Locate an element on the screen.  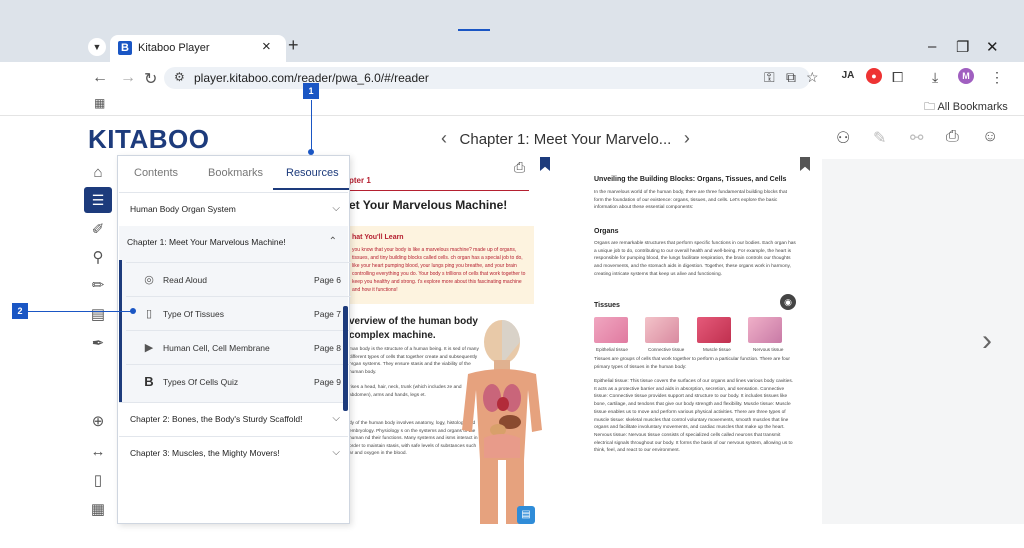
profile-icon: ☺ is located at coordinates (990, 137).